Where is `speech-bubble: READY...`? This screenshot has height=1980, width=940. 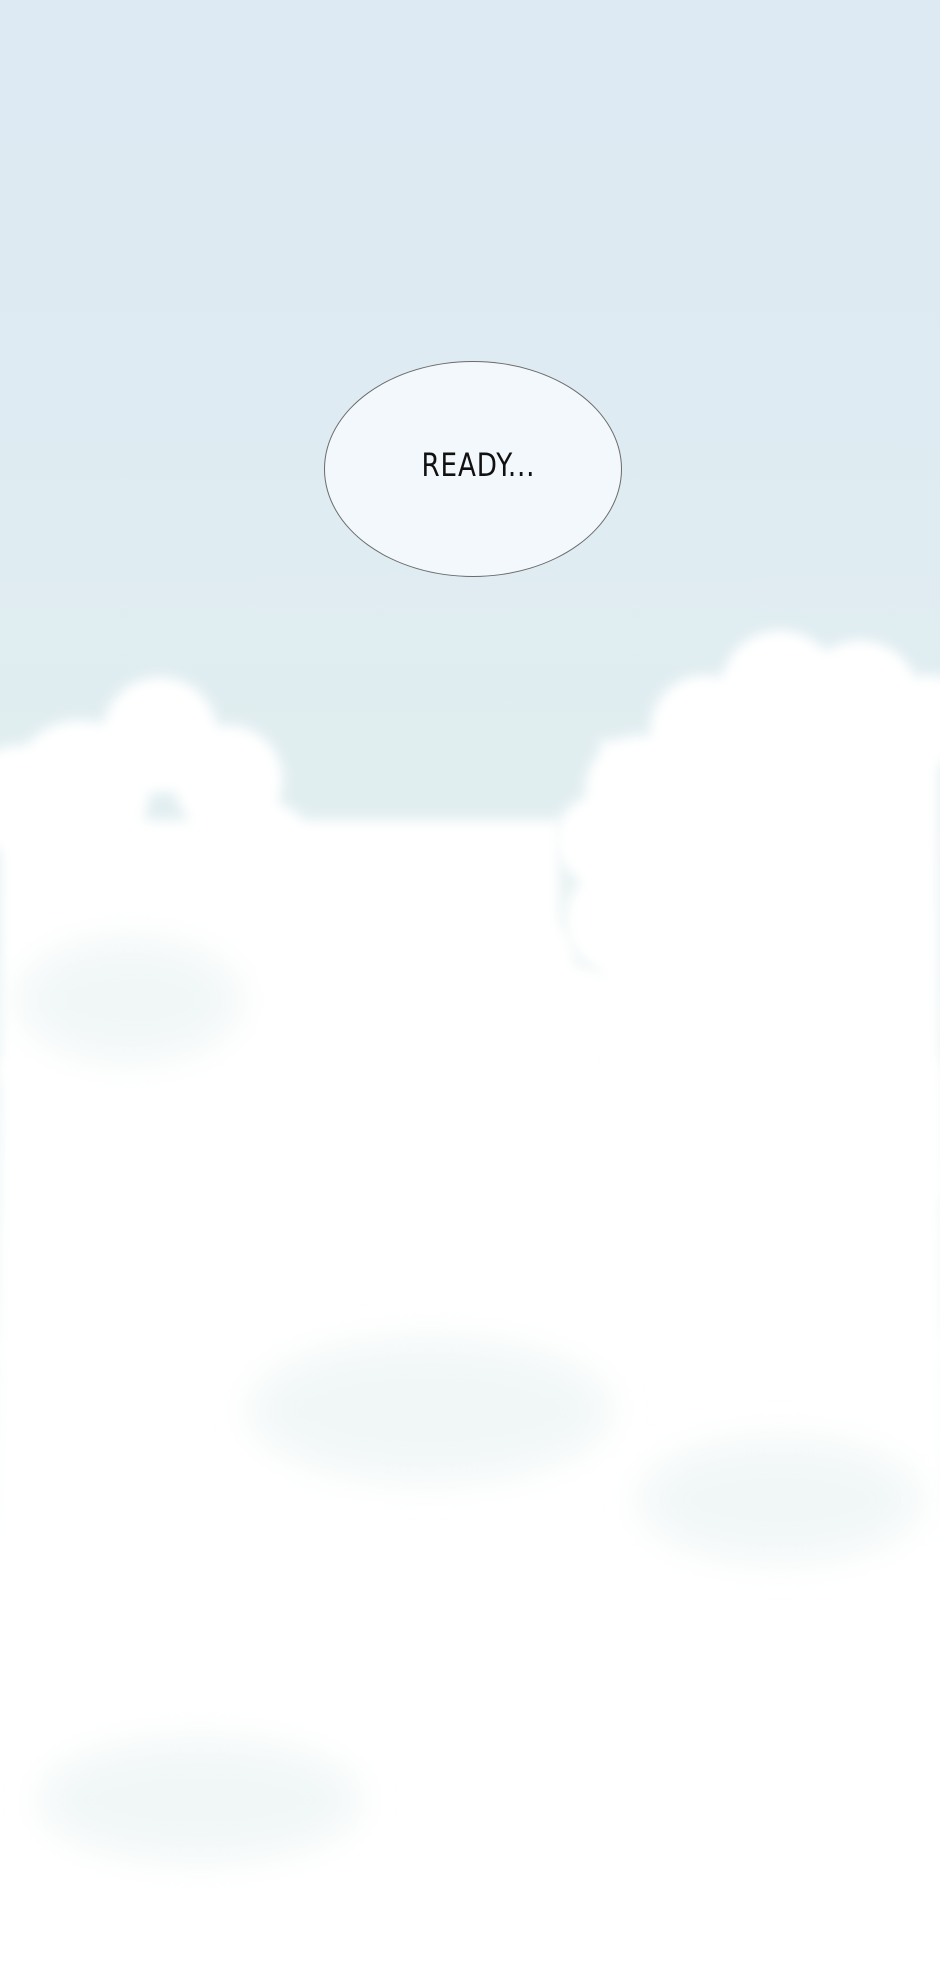
speech-bubble: READY... is located at coordinates (473, 469).